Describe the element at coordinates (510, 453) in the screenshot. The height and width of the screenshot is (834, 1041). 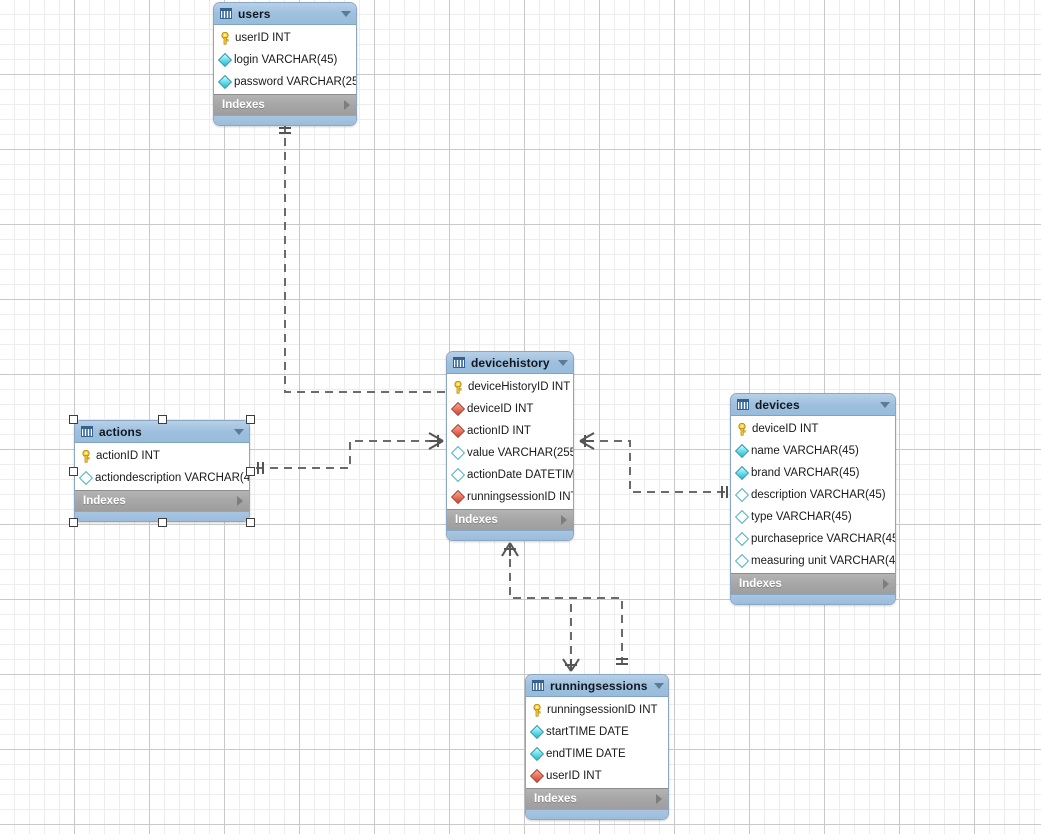
I see `table-column-row: value VARCHAR(255)` at that location.